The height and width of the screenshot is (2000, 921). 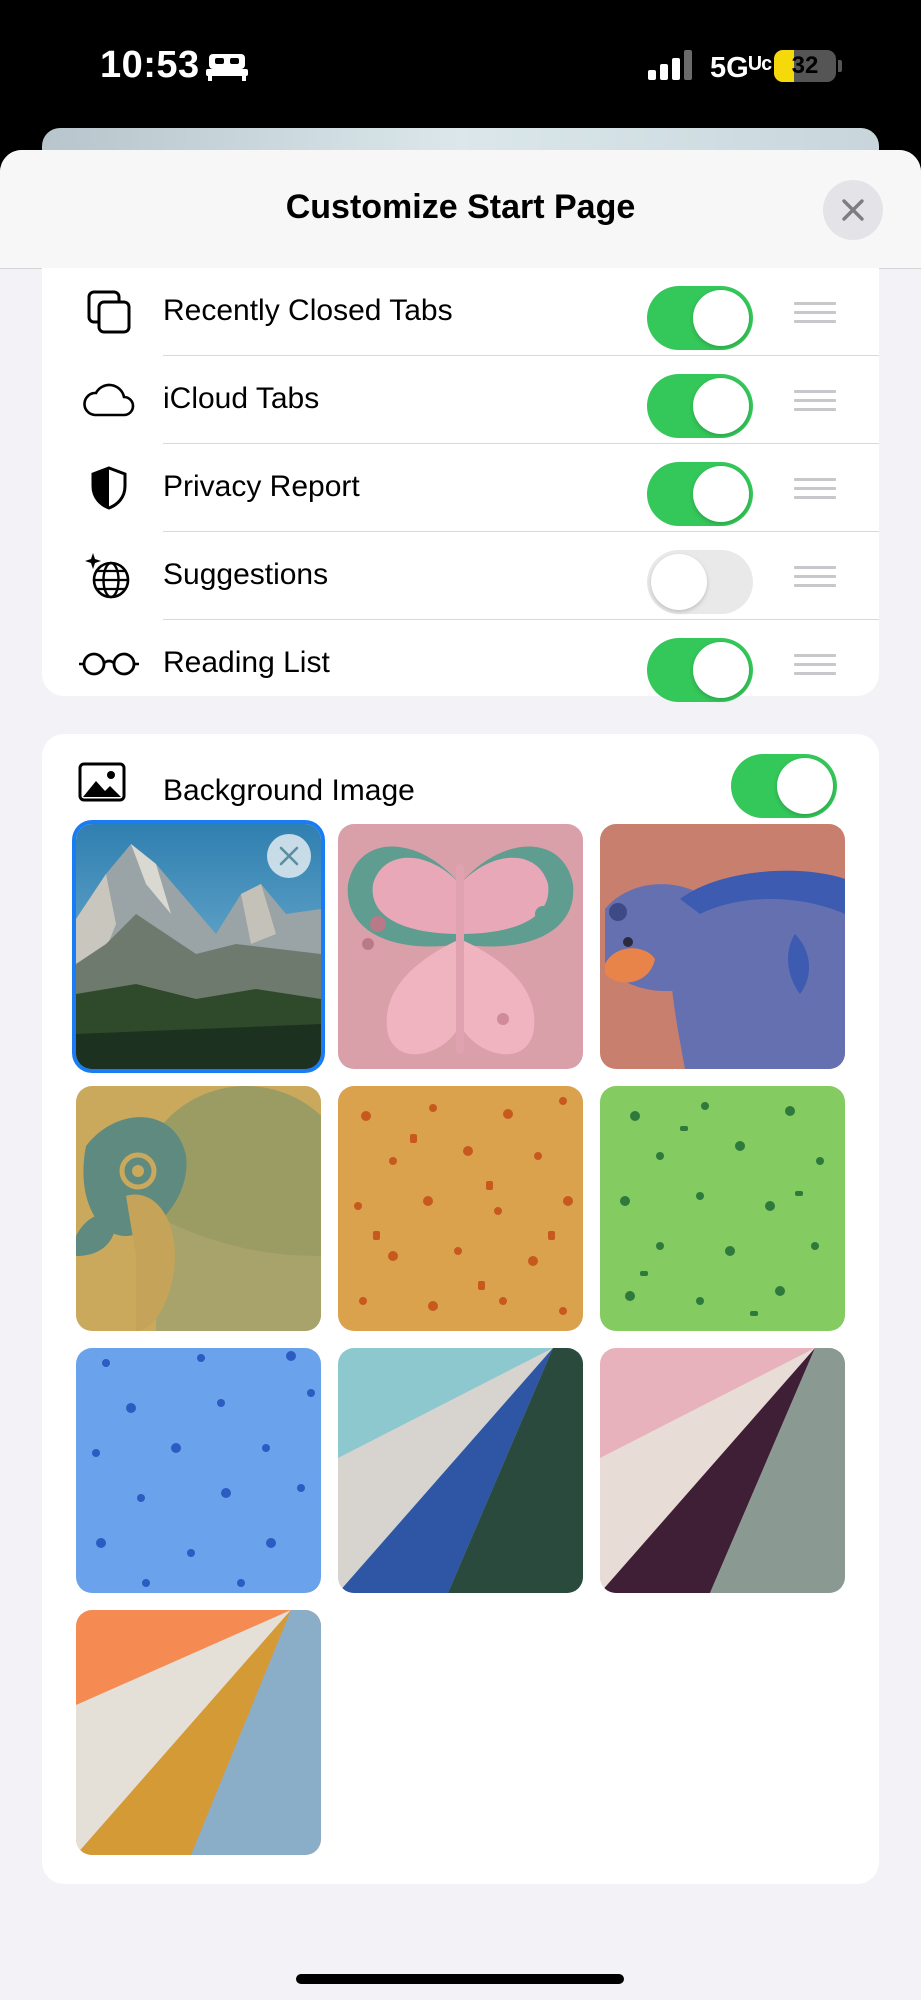 I want to click on home-indicator, so click(x=460, y=1979).